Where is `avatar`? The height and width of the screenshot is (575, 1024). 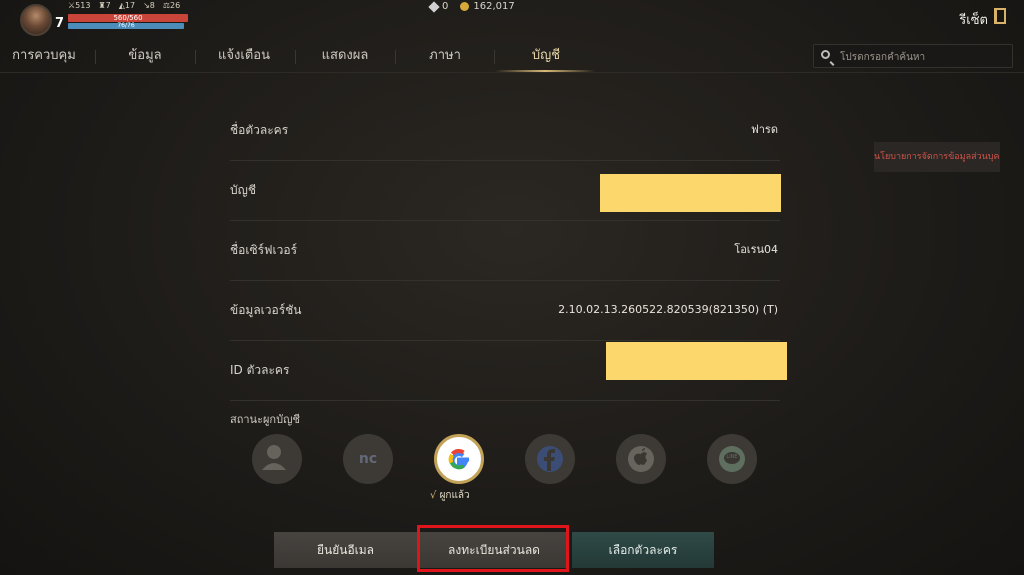
avatar is located at coordinates (36, 20).